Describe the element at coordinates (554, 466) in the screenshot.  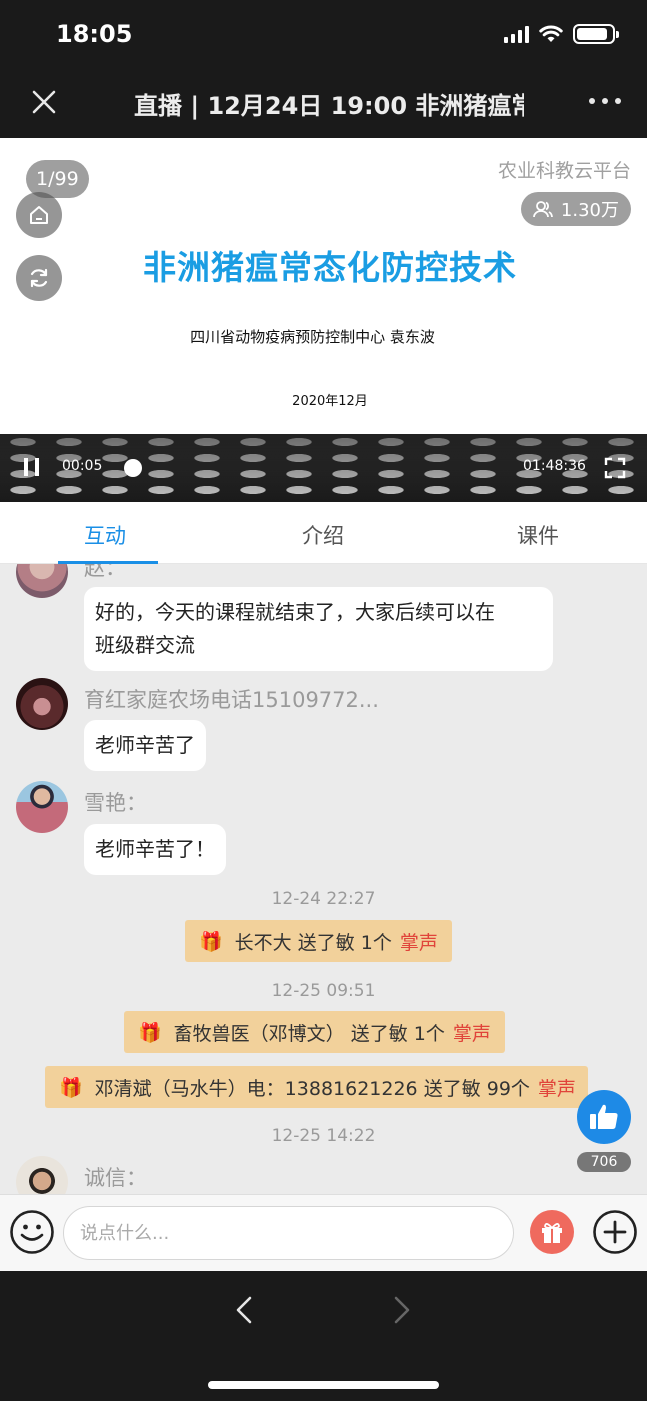
I see `total-time: 01:48:36` at that location.